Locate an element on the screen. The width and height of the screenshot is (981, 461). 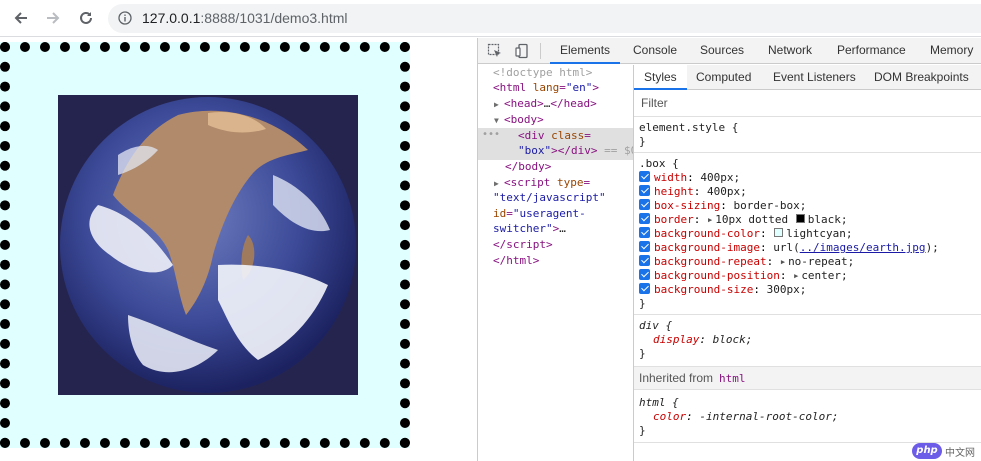
browser-toolbar: 127.0.0.1:8888/1031/demo3.html is located at coordinates (490, 18).